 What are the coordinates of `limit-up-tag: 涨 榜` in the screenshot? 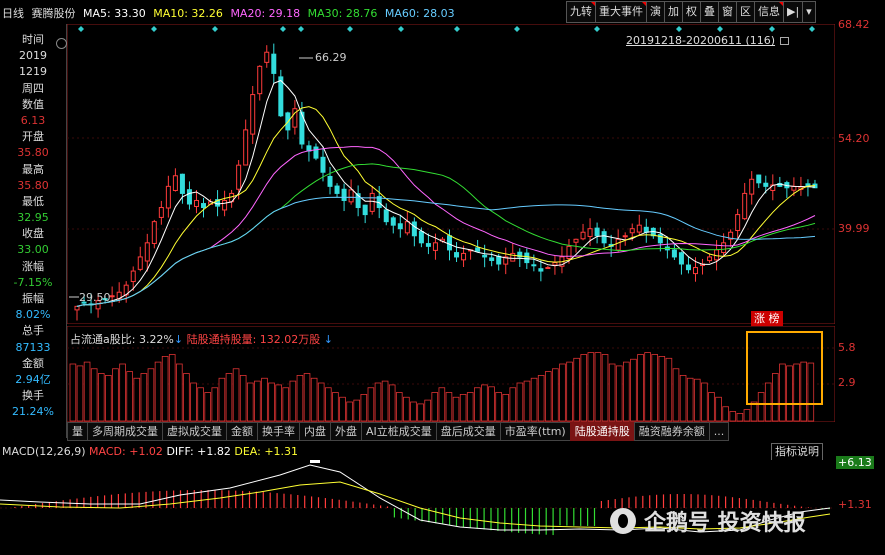 It's located at (767, 318).